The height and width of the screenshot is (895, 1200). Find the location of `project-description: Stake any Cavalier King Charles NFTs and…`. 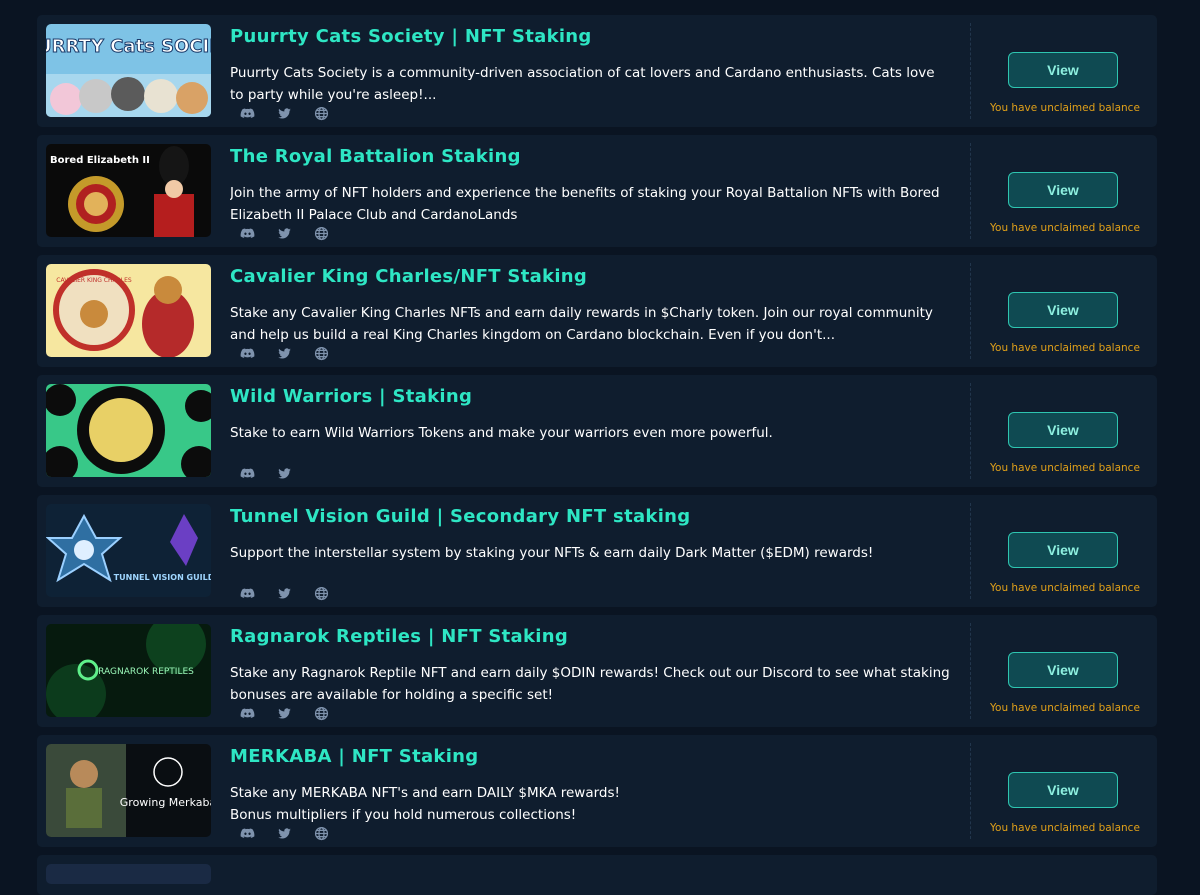

project-description: Stake any Cavalier King Charles NFTs and… is located at coordinates (581, 324).